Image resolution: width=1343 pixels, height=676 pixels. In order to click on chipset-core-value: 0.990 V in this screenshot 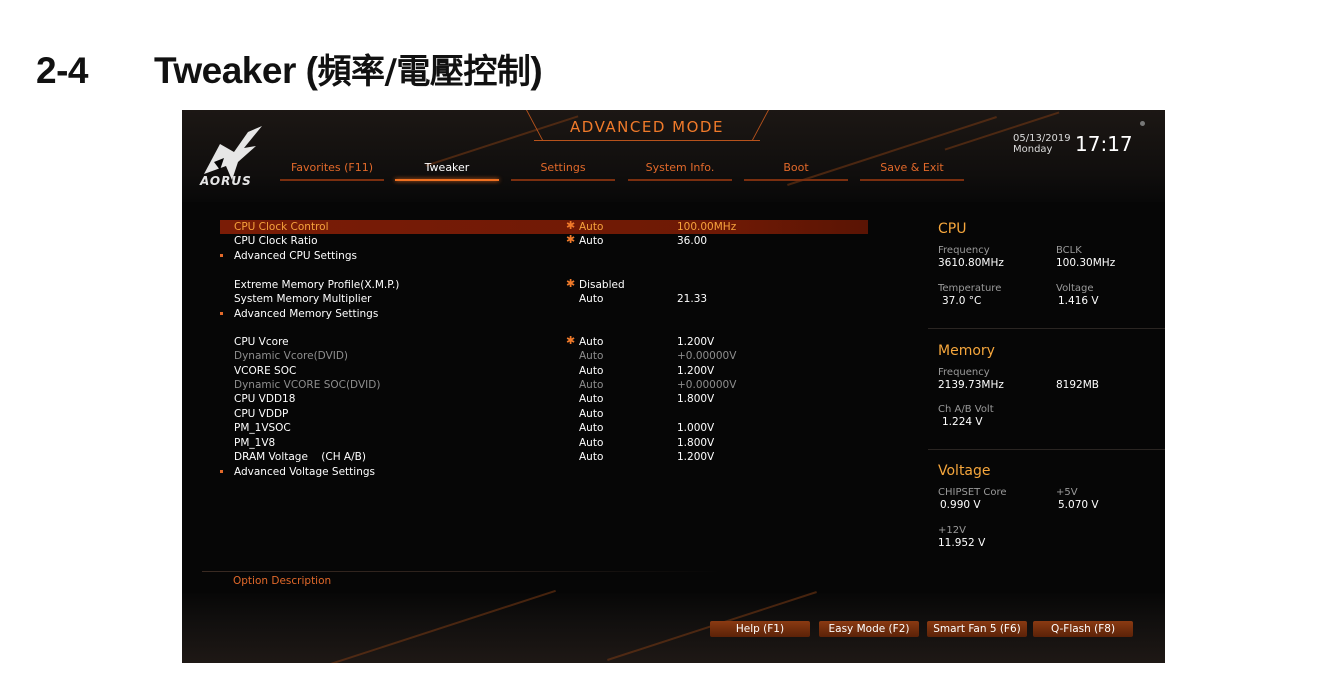, I will do `click(960, 505)`.